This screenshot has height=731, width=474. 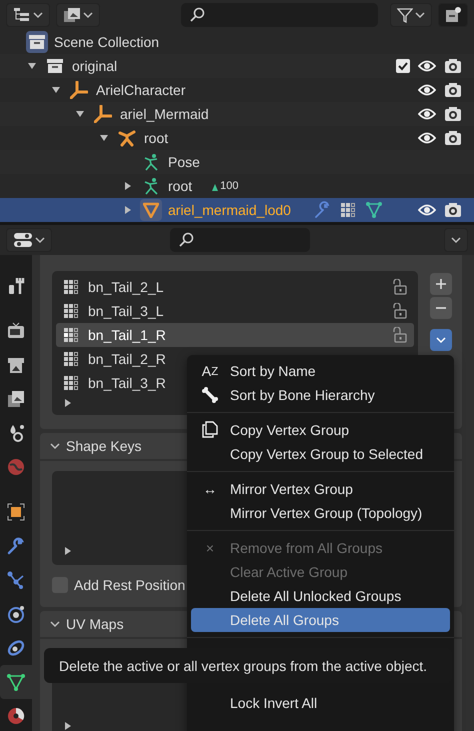 I want to click on menu-item-icon: ↔, so click(x=210, y=489).